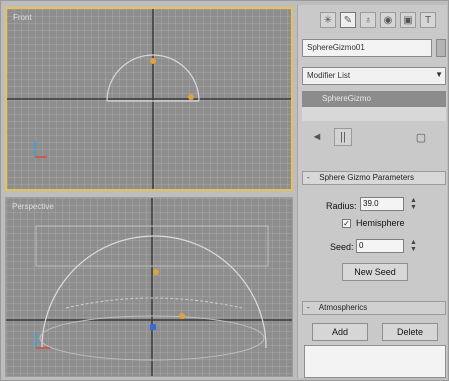 The height and width of the screenshot is (381, 449). Describe the element at coordinates (343, 307) in the screenshot. I see `rollout-title: Atmospherics` at that location.